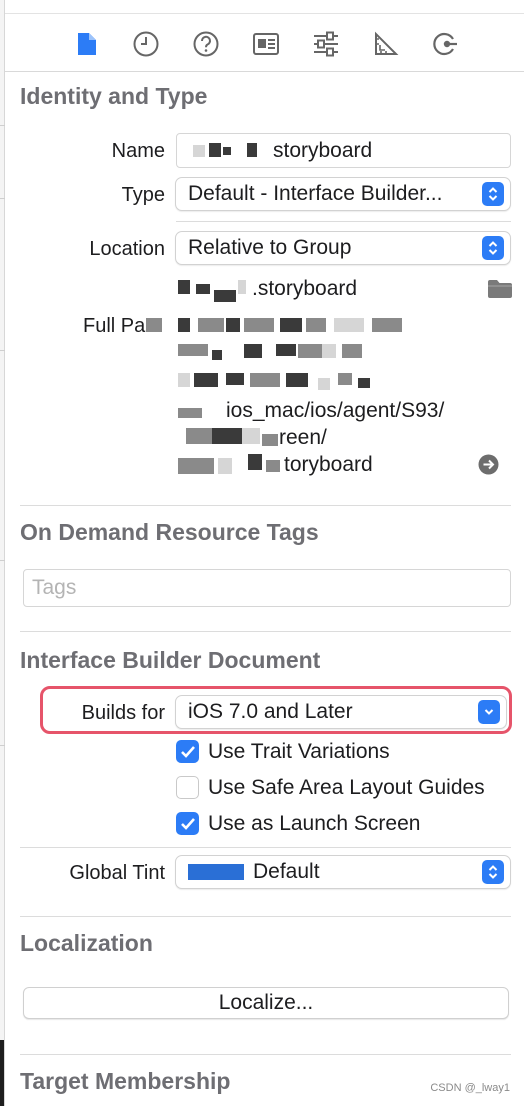  Describe the element at coordinates (117, 873) in the screenshot. I see `global-tint-label: Global Tint` at that location.